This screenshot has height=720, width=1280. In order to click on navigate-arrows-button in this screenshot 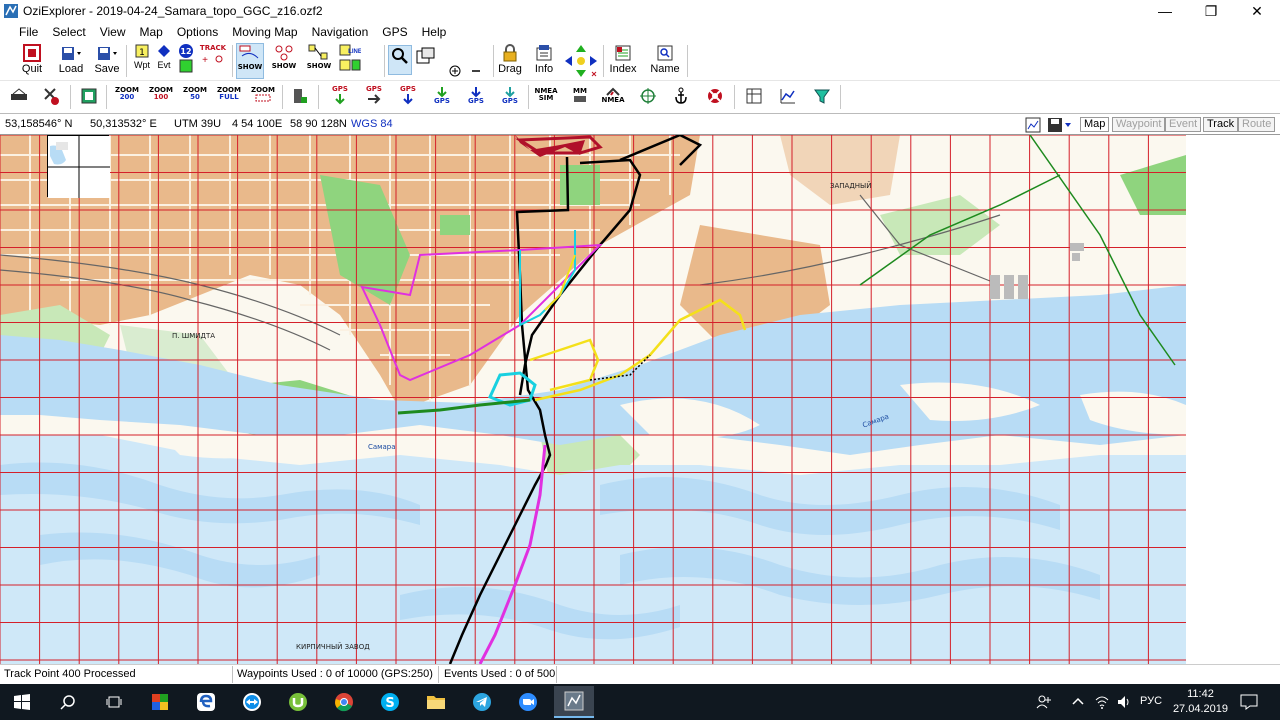, I will do `click(581, 61)`.